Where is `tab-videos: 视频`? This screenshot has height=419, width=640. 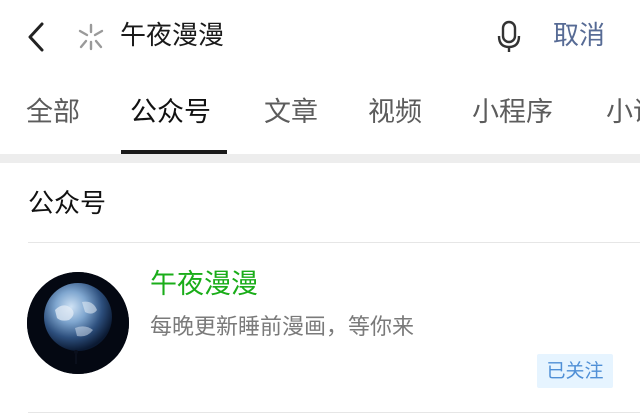
tab-videos: 视频 is located at coordinates (395, 113).